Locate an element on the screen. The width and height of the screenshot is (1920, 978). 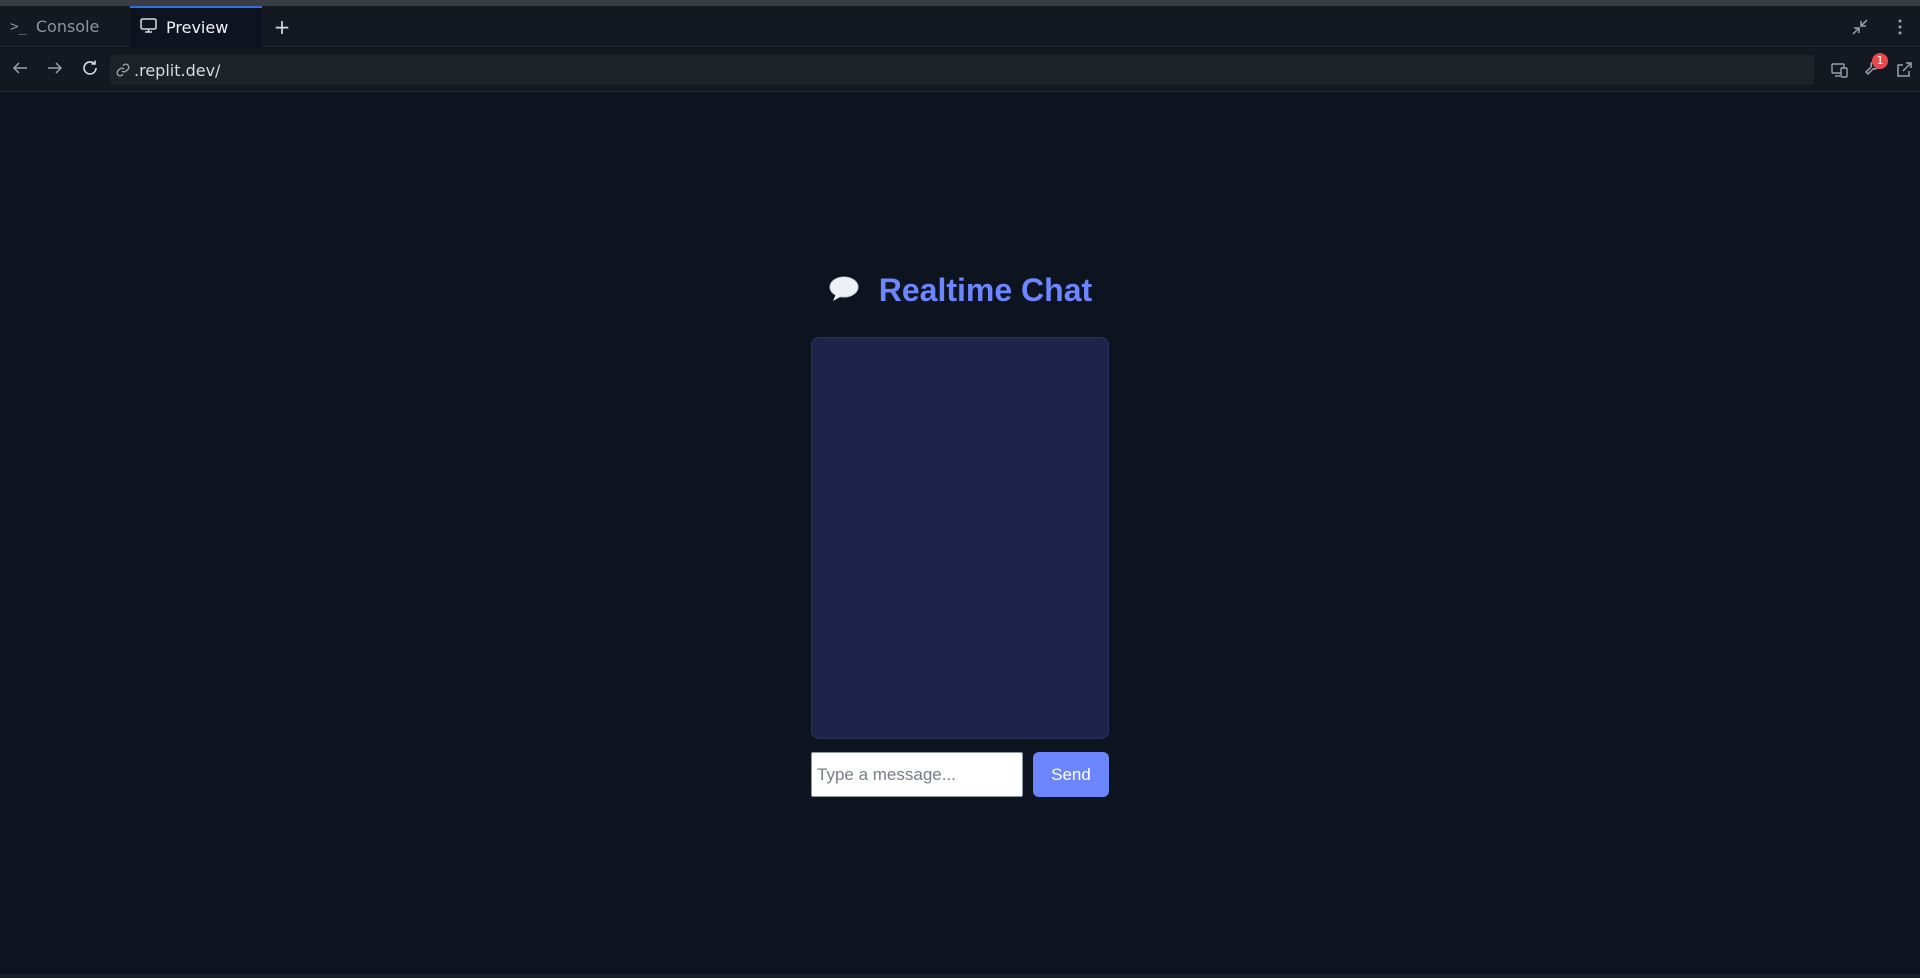
add-tab-button: + is located at coordinates (282, 26).